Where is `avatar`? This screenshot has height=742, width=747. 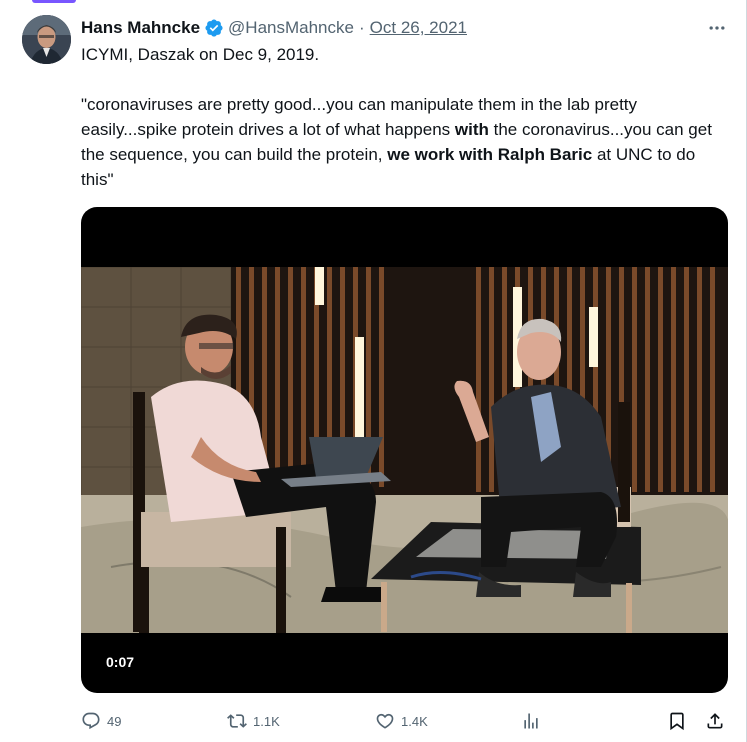 avatar is located at coordinates (46, 39).